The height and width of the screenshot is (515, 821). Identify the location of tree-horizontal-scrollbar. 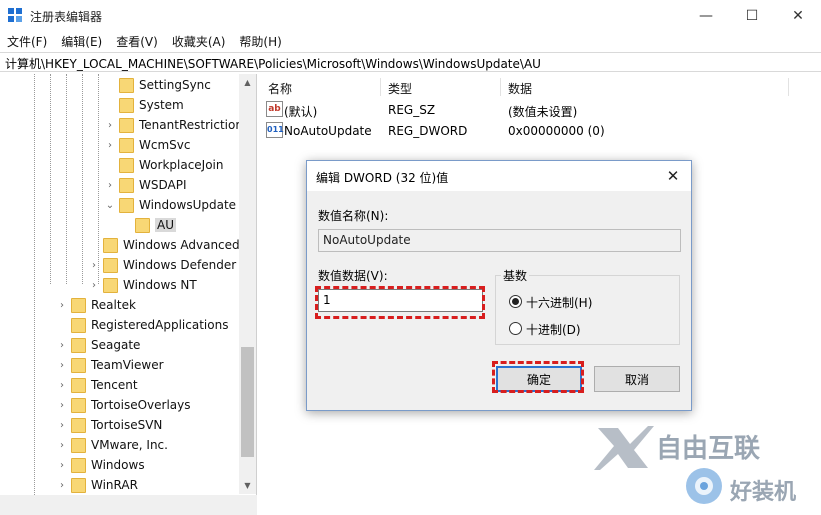
(128, 505).